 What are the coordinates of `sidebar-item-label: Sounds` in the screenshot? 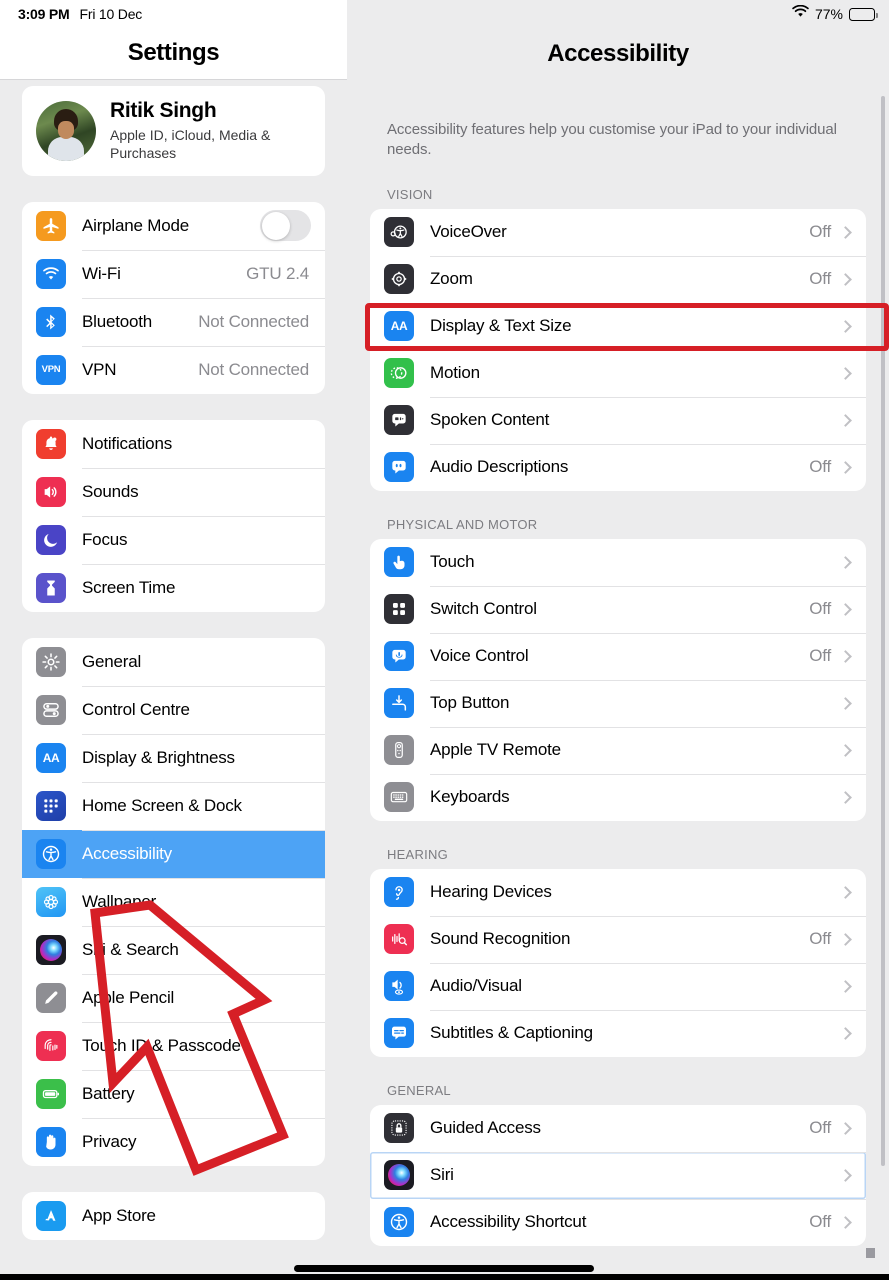 It's located at (110, 491).